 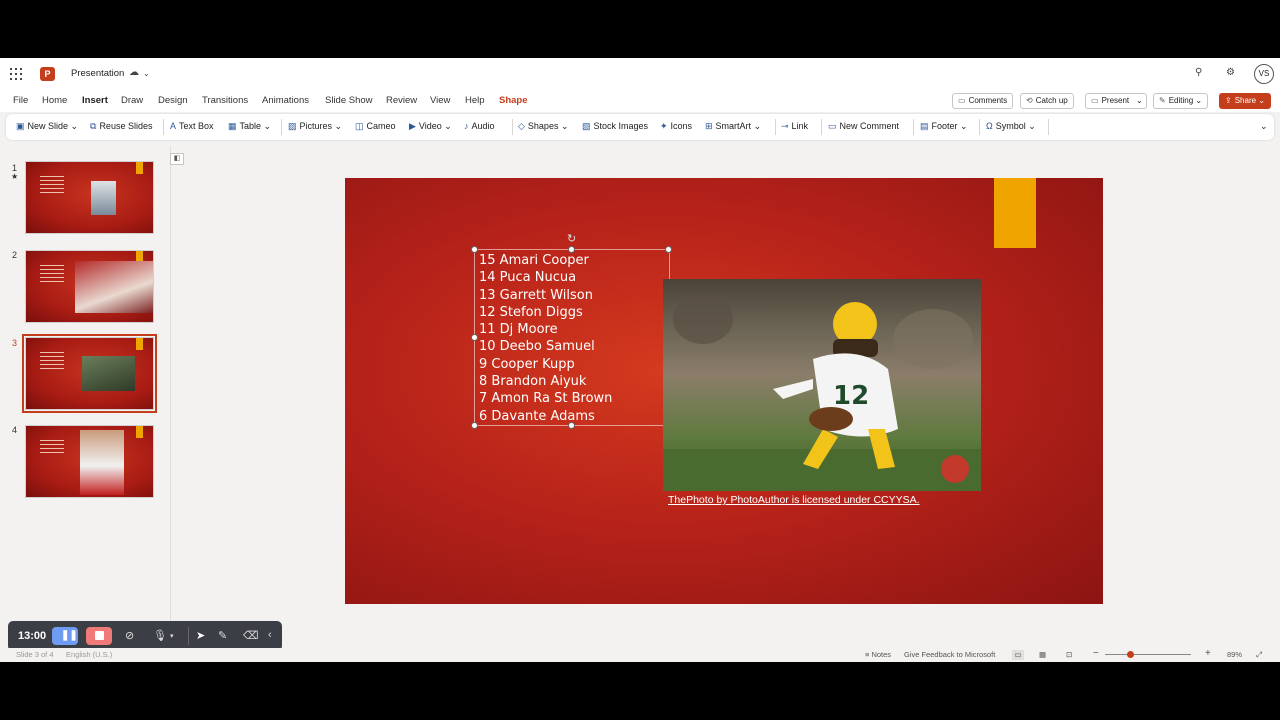 I want to click on ribbon-expand-chevron-icon: ⌄, so click(x=1264, y=126).